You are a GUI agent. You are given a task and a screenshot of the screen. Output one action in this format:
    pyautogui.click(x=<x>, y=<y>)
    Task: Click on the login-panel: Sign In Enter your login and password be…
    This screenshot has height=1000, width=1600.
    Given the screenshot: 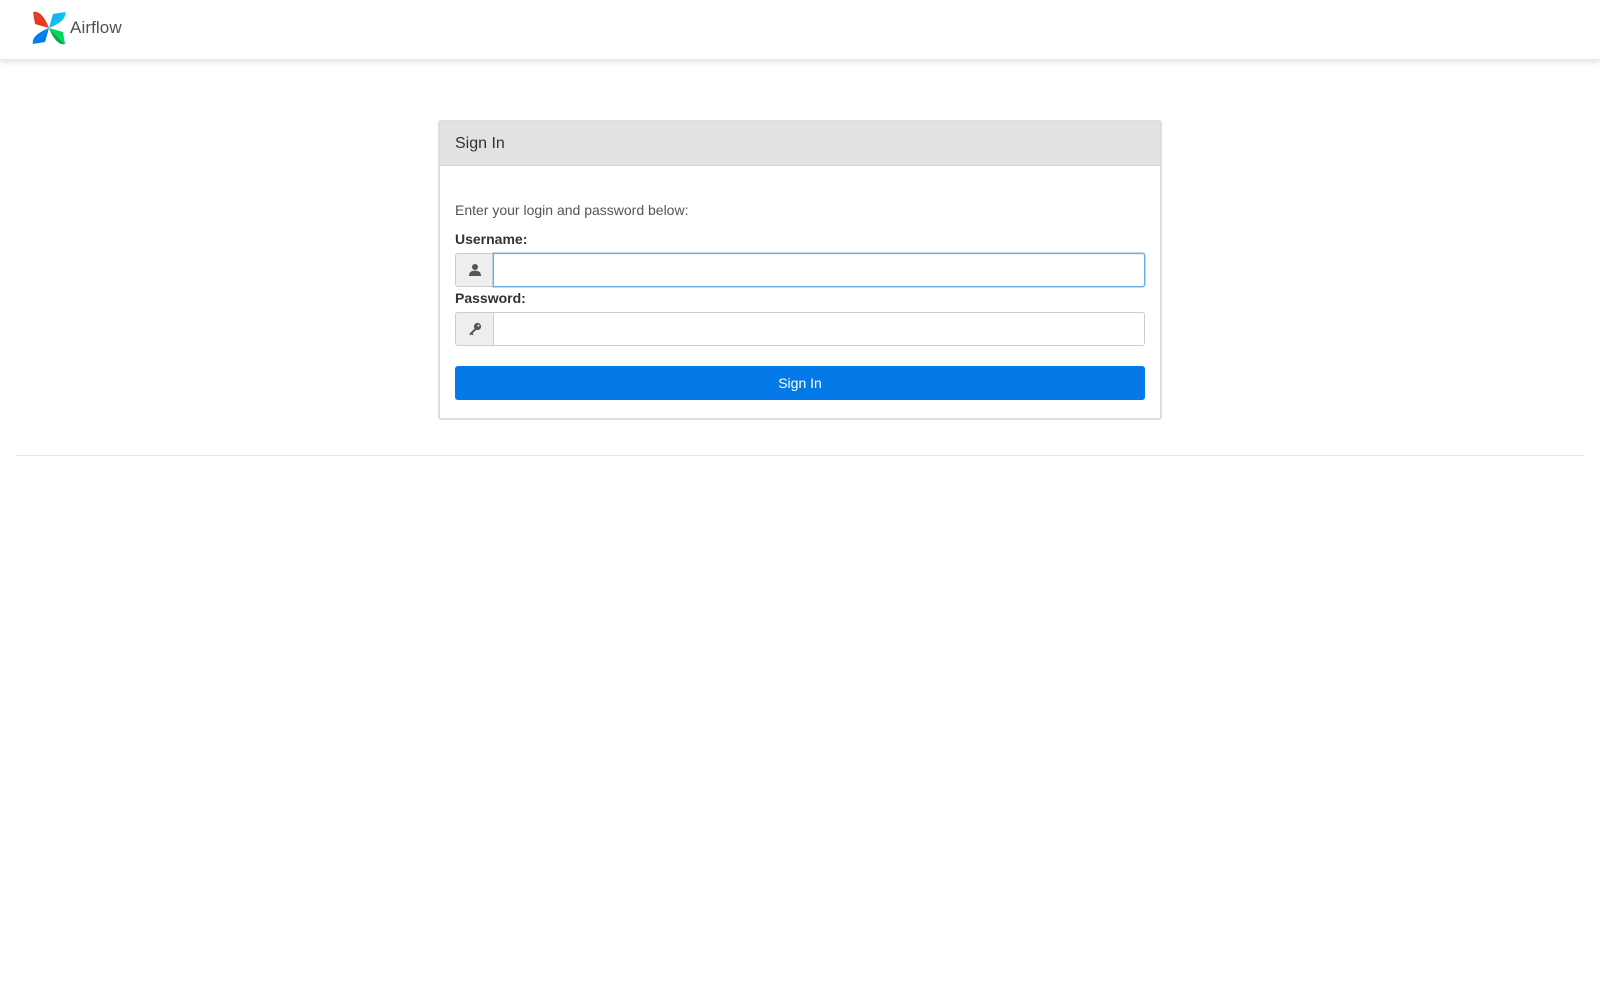 What is the action you would take?
    pyautogui.click(x=800, y=270)
    